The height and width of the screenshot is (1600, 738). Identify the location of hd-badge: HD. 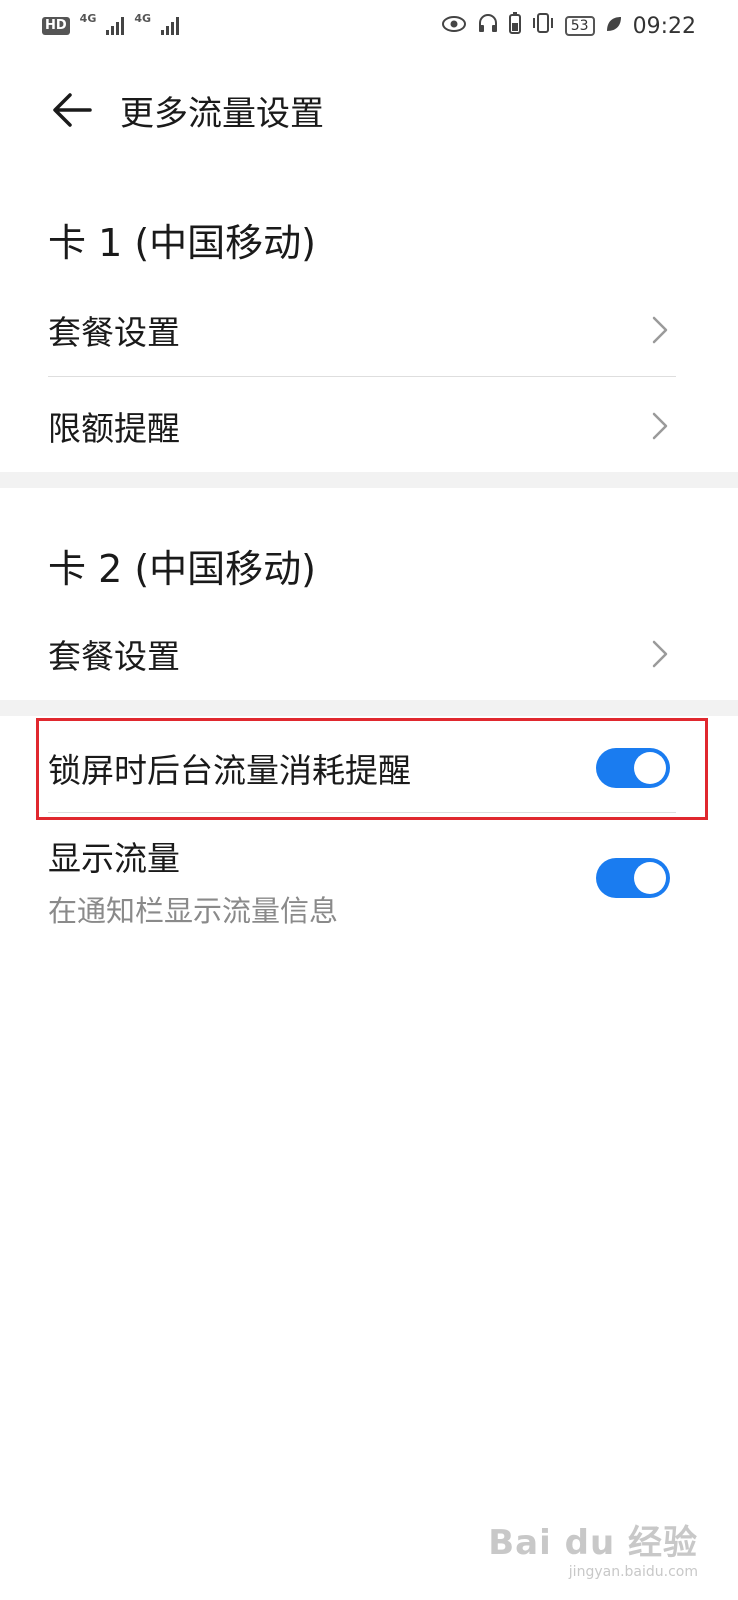
(56, 26).